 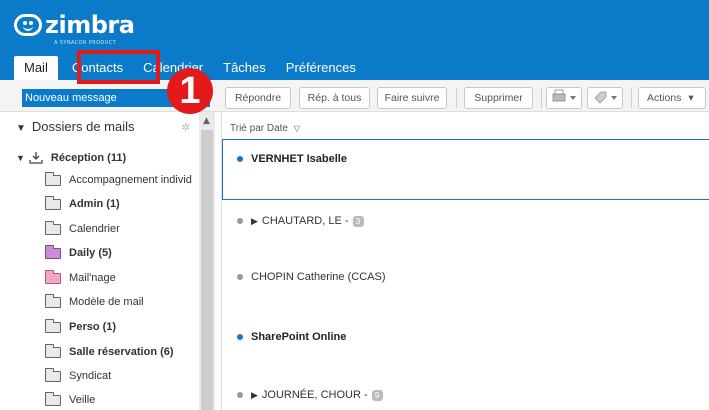 I want to click on folder-label: Veille, so click(x=82, y=400).